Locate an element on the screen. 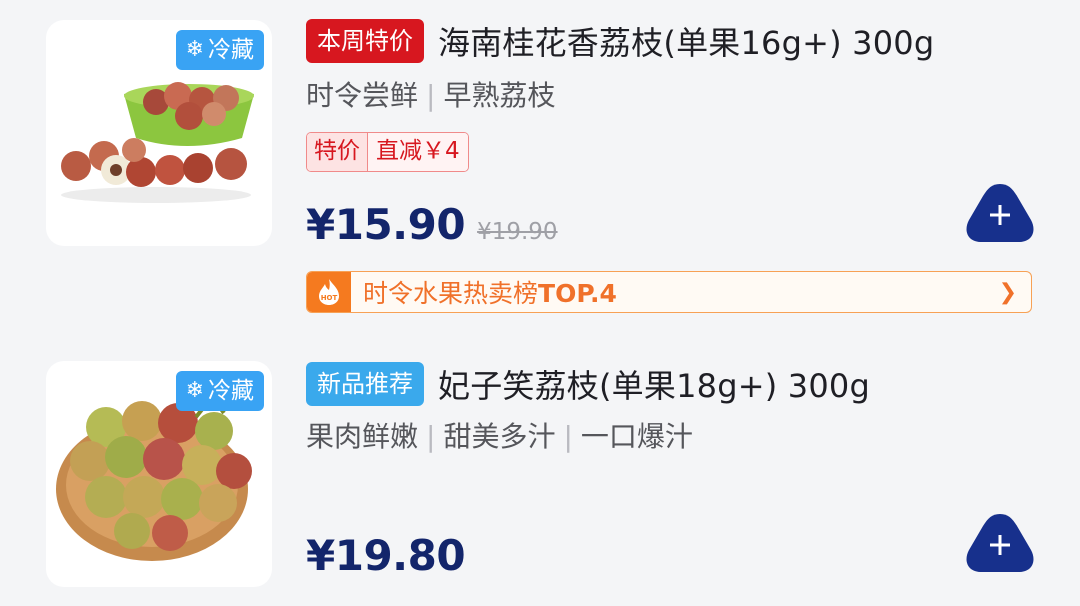 The image size is (1080, 606). new-product-tag: 新品推荐 is located at coordinates (365, 384).